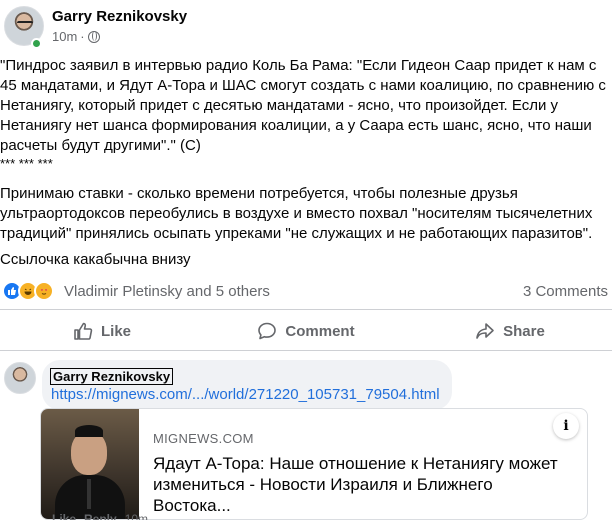 This screenshot has height=520, width=616. I want to click on online-status-dot, so click(36, 43).